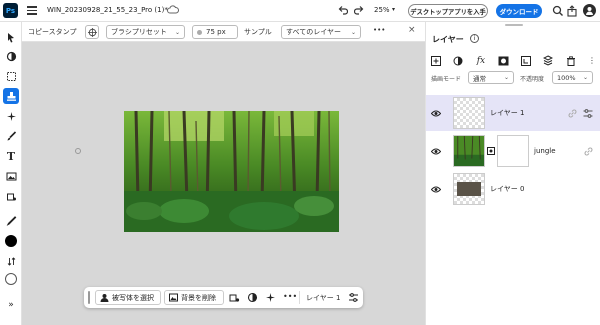 The width and height of the screenshot is (600, 325). I want to click on brush-tool-icon, so click(11, 136).